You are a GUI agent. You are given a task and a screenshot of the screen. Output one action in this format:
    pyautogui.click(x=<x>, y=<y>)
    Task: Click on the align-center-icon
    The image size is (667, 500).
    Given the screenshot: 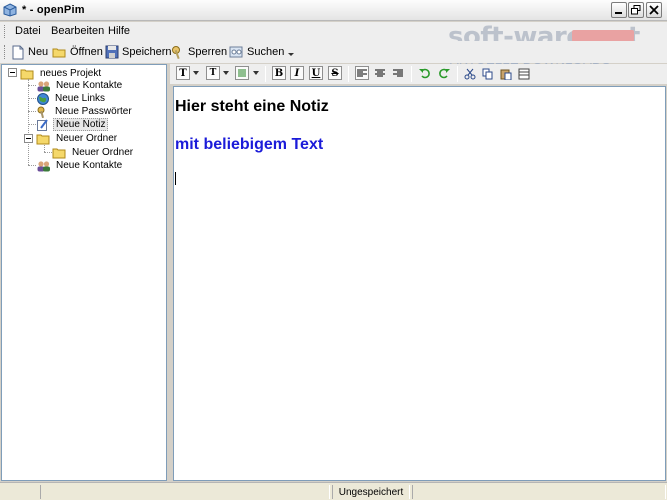 What is the action you would take?
    pyautogui.click(x=380, y=73)
    